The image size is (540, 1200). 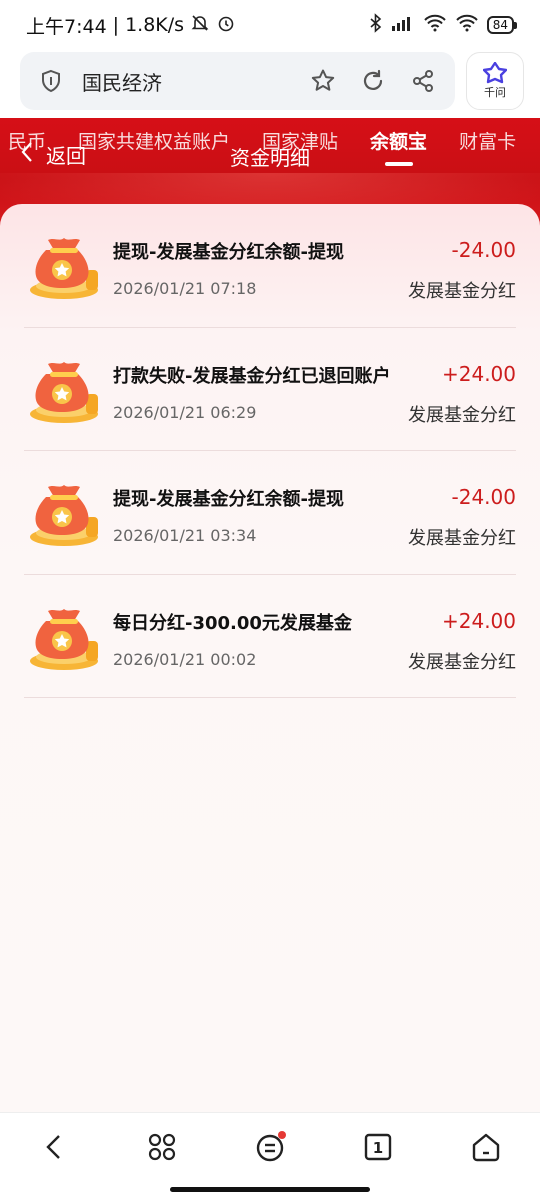 I want to click on transaction-time: 2026/01/21 00:02, so click(x=185, y=659).